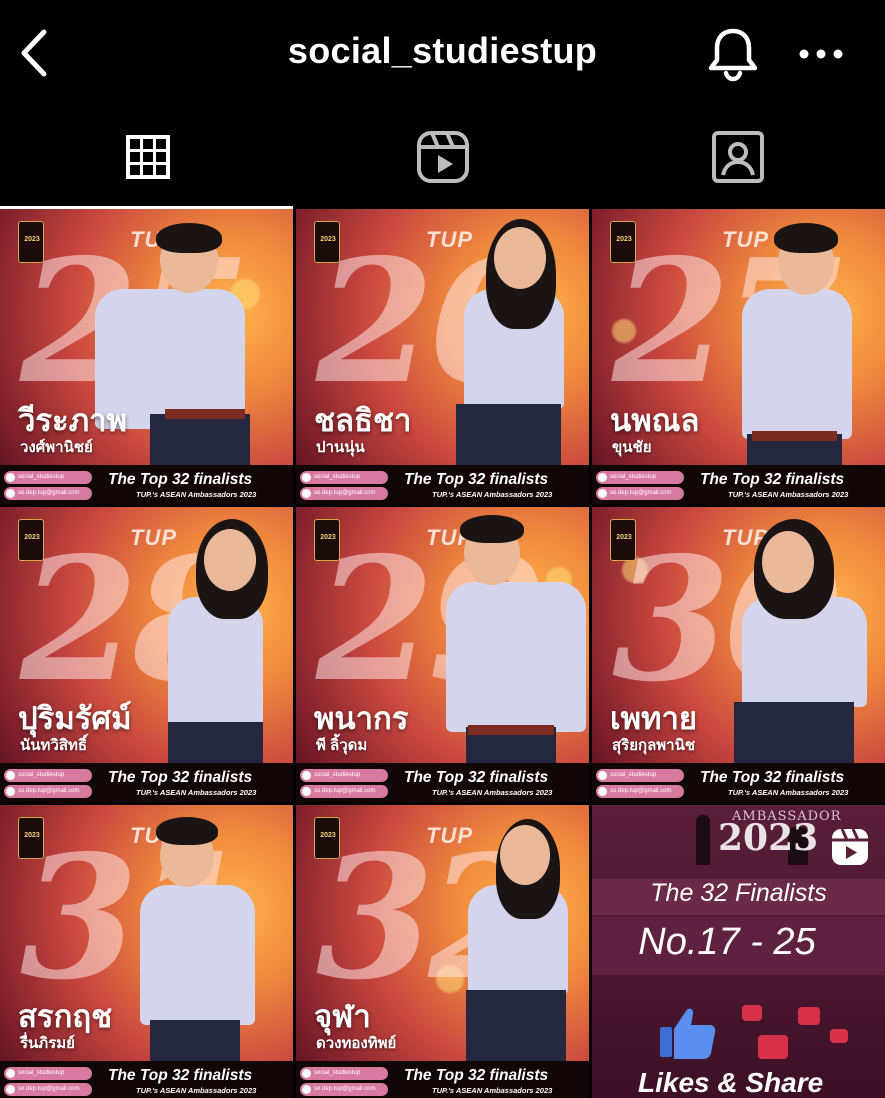  I want to click on profile-header: social_studiestup, so click(442, 52).